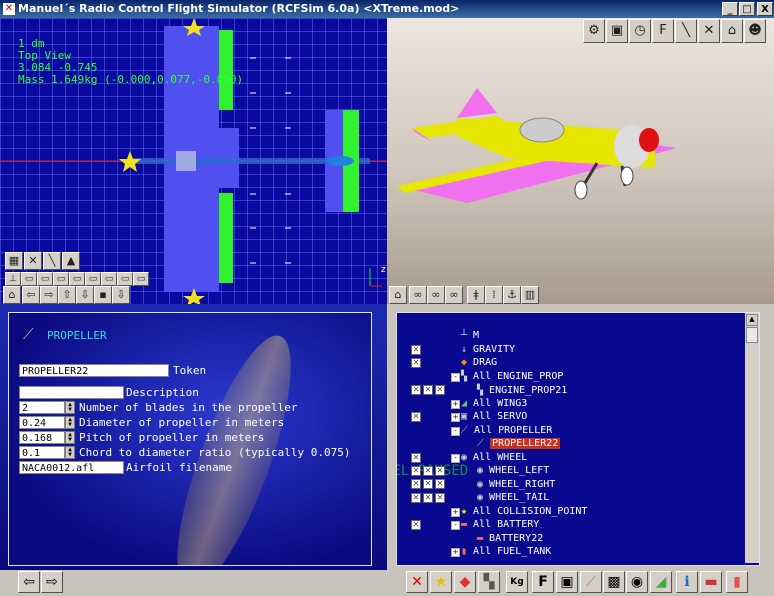  I want to click on visible-checkbox-wheel: ✕, so click(416, 458).